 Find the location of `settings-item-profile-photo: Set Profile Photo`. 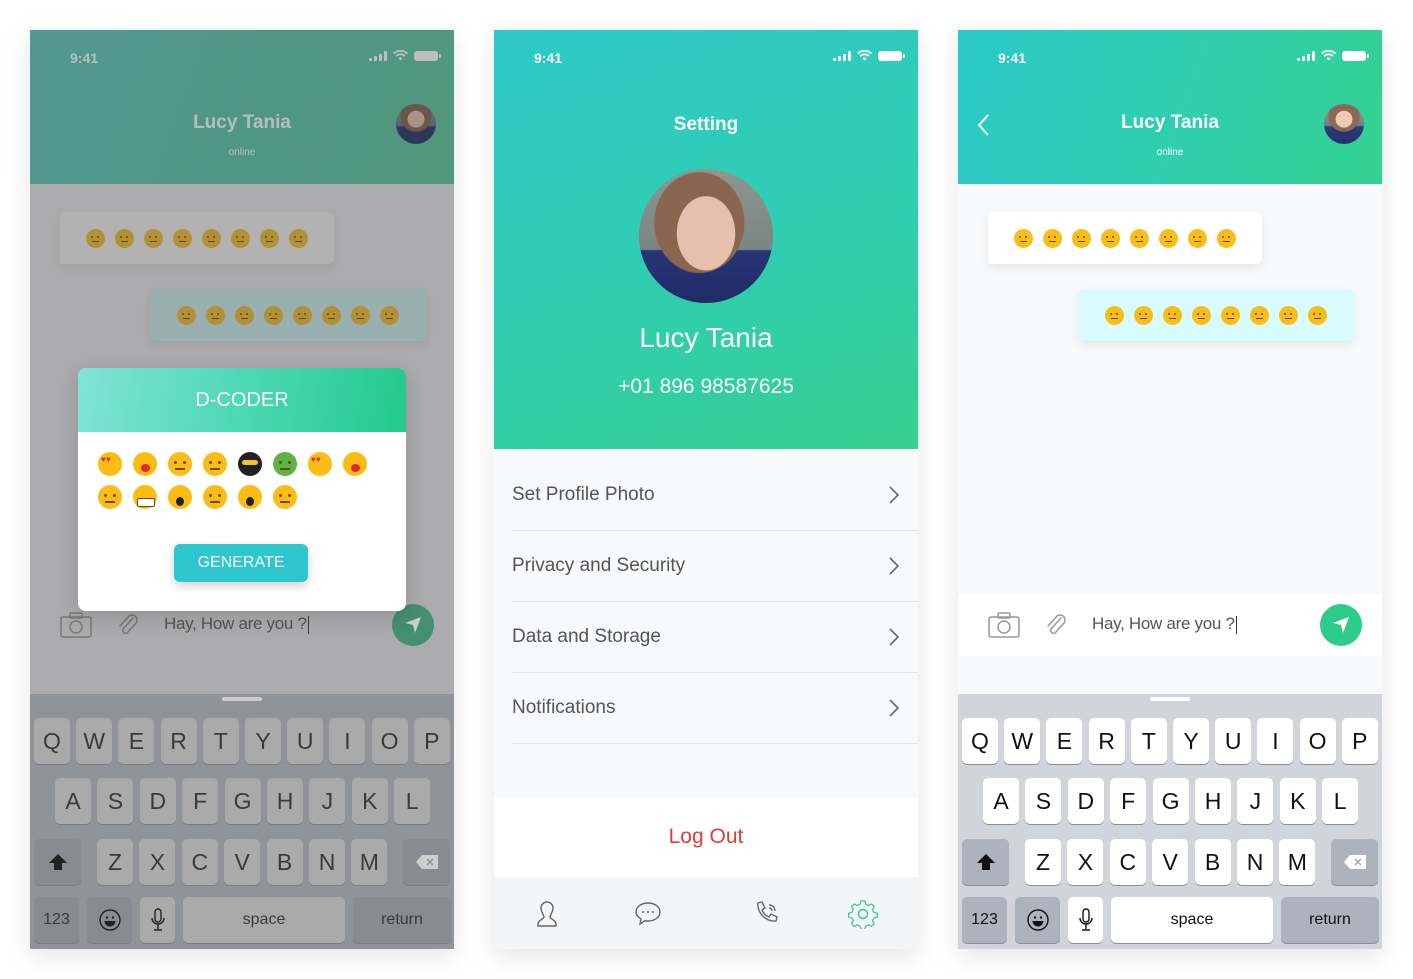

settings-item-profile-photo: Set Profile Photo is located at coordinates (715, 495).